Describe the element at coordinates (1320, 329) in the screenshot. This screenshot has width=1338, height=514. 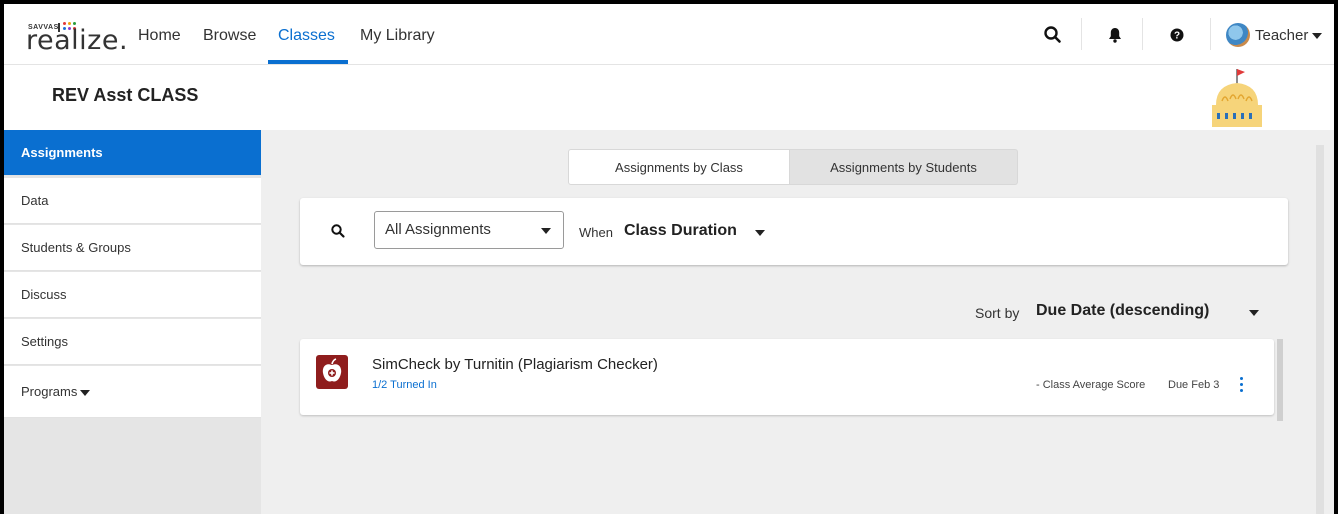
I see `main-scrollbar` at that location.